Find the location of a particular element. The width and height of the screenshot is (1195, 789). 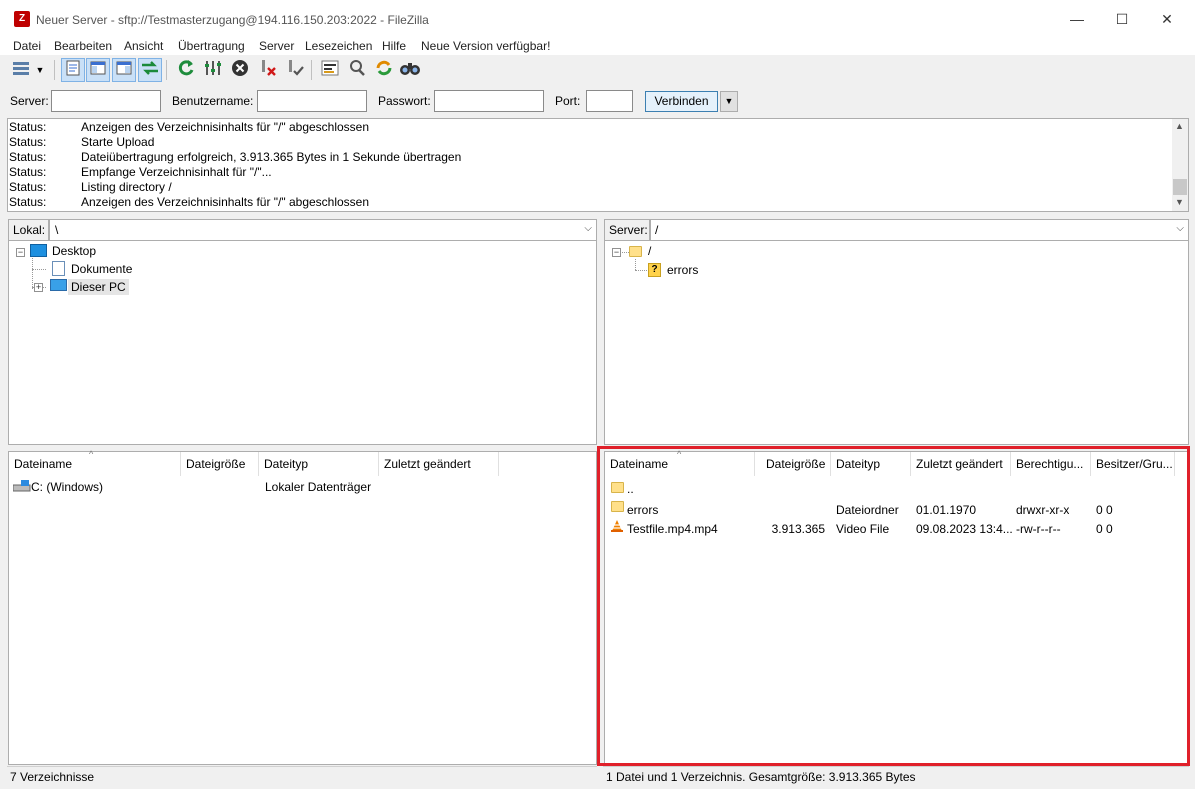

cell-filesize: 3.913.365 is located at coordinates (798, 529).